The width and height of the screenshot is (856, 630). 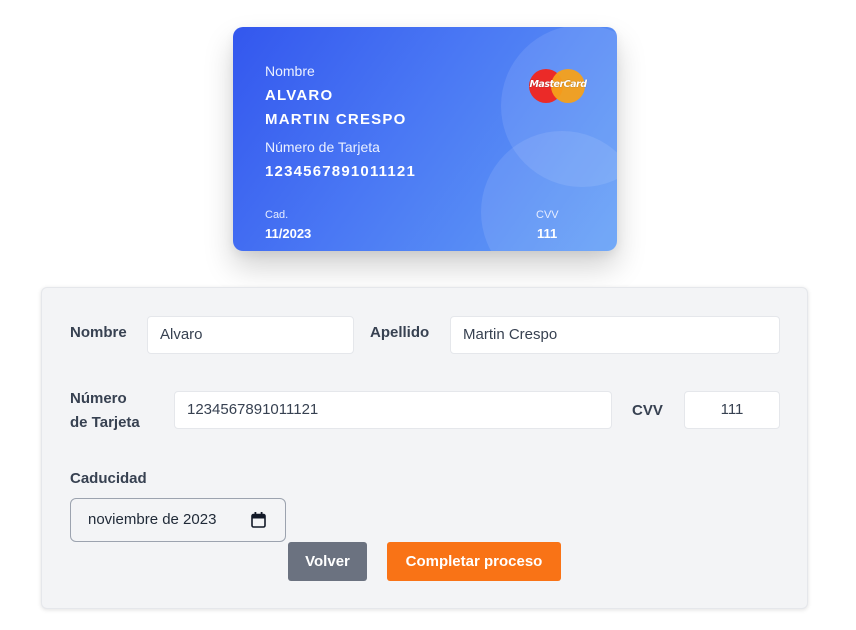 What do you see at coordinates (98, 332) in the screenshot?
I see `name-field-label: Nombre` at bounding box center [98, 332].